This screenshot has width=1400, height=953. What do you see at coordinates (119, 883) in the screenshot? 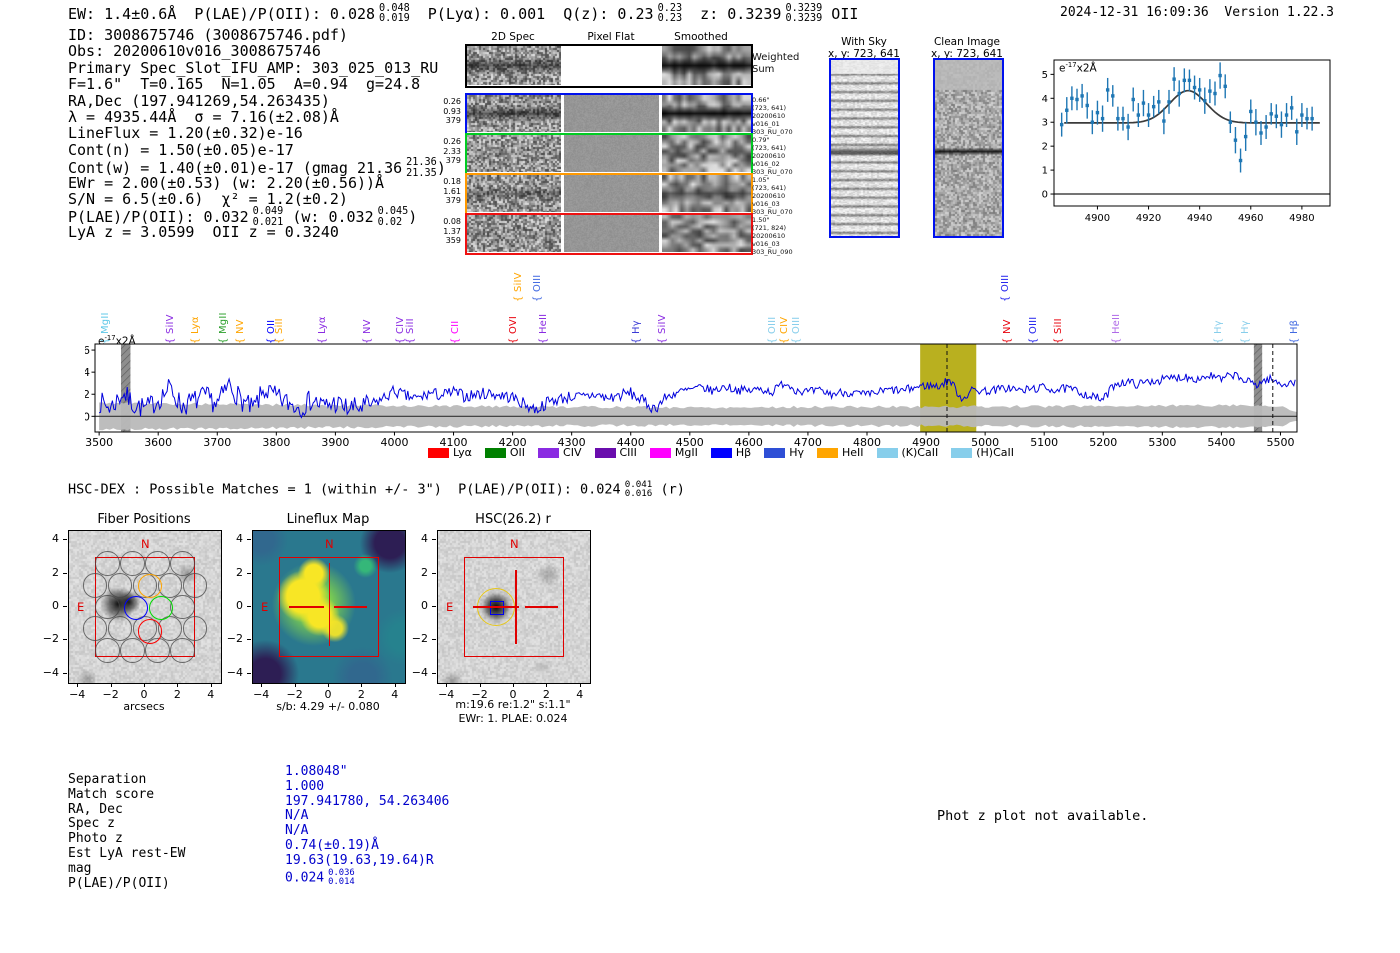
I see `match-row-label: P(LAE)/P(OII)` at bounding box center [119, 883].